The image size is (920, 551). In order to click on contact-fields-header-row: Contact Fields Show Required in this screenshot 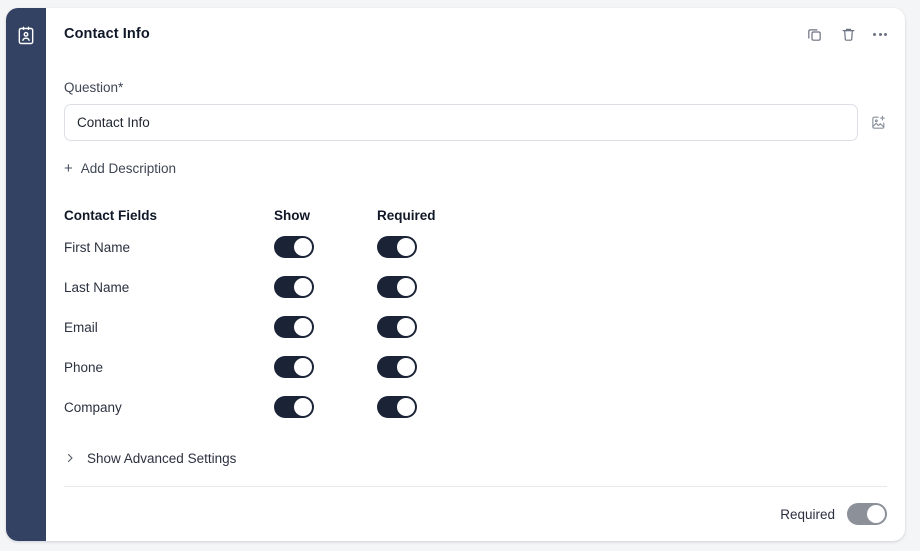, I will do `click(274, 215)`.